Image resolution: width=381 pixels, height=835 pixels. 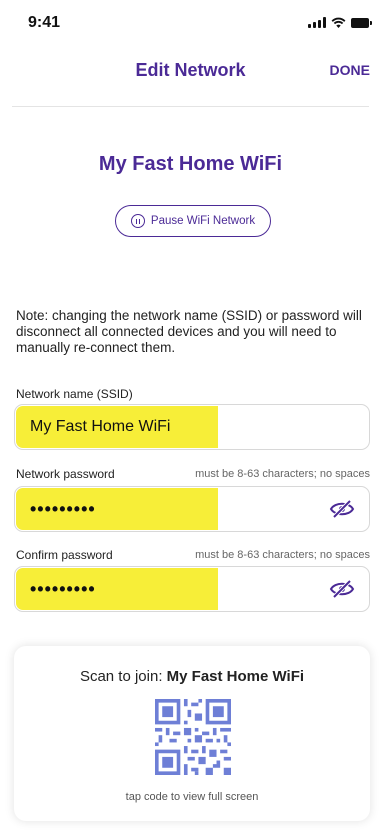 I want to click on confirm-password-hint: must be 8-63 characters; no spaces, so click(x=282, y=555).